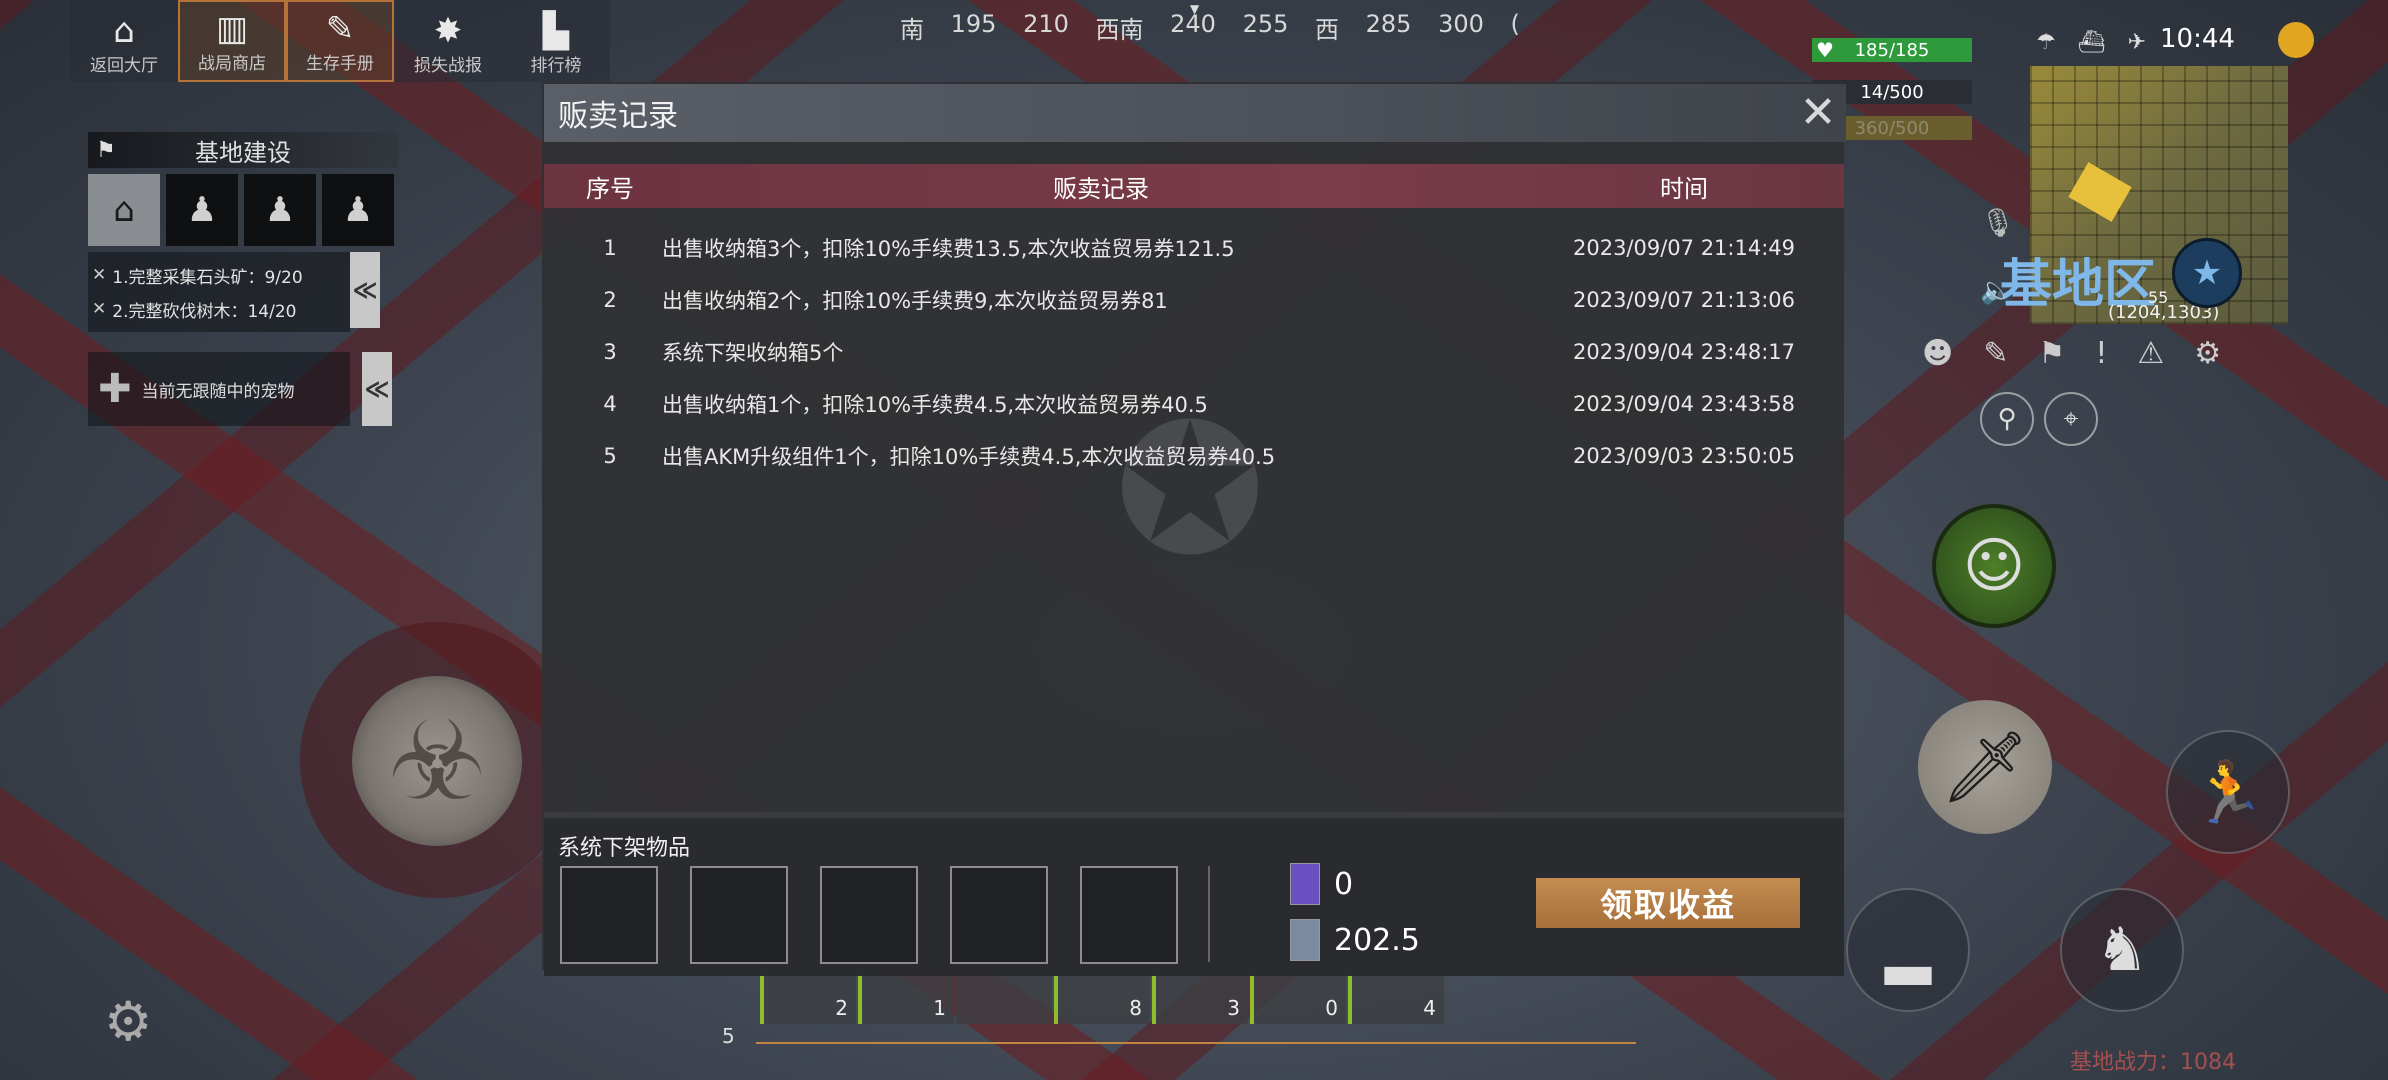 This screenshot has width=2388, height=1080. What do you see at coordinates (753, 353) in the screenshot?
I see `row-record: 系统下架收纳箱5个` at bounding box center [753, 353].